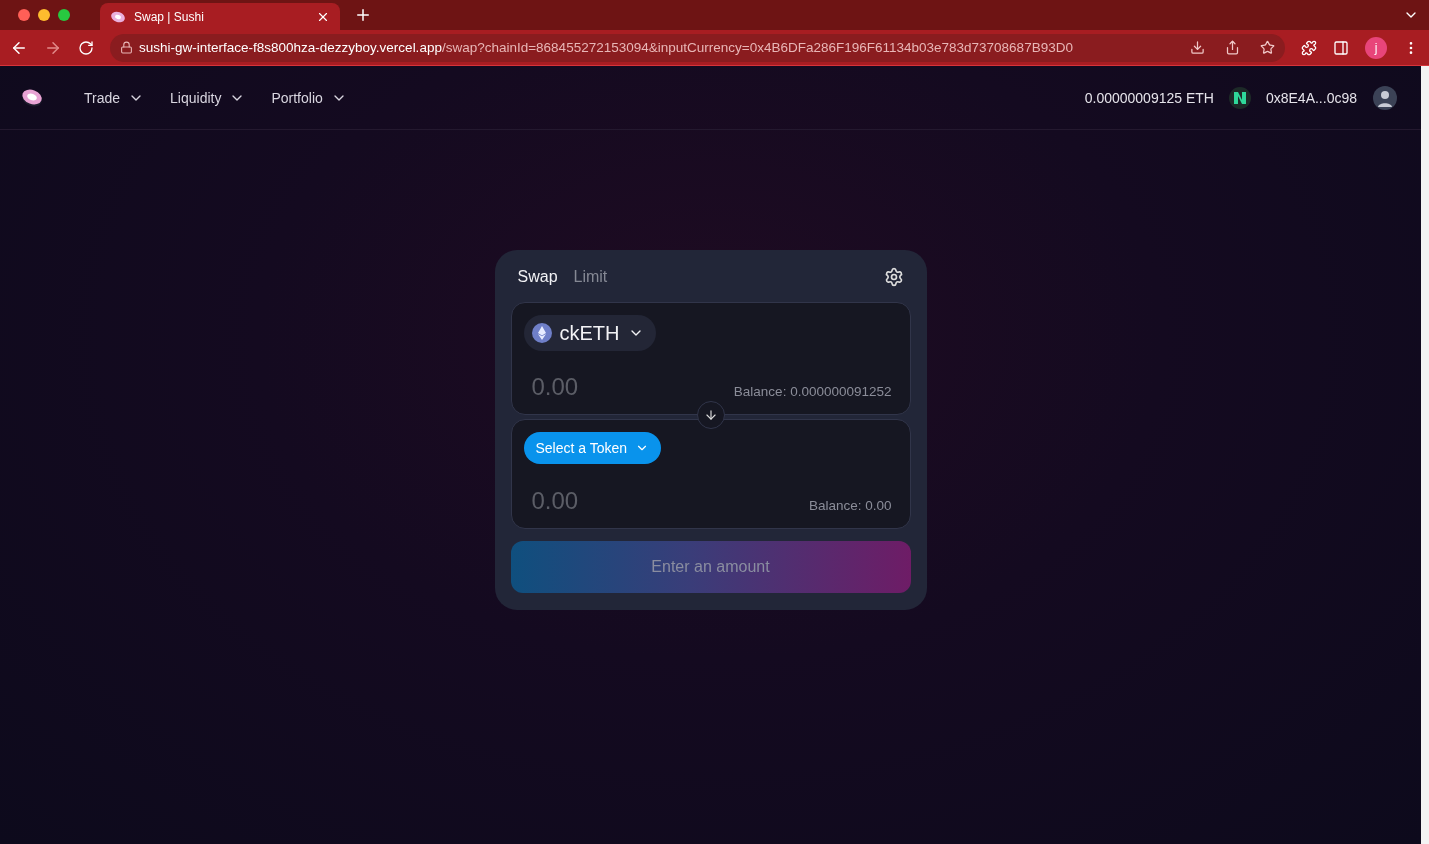  I want to click on tab-title: Swap | Sushi, so click(169, 16).